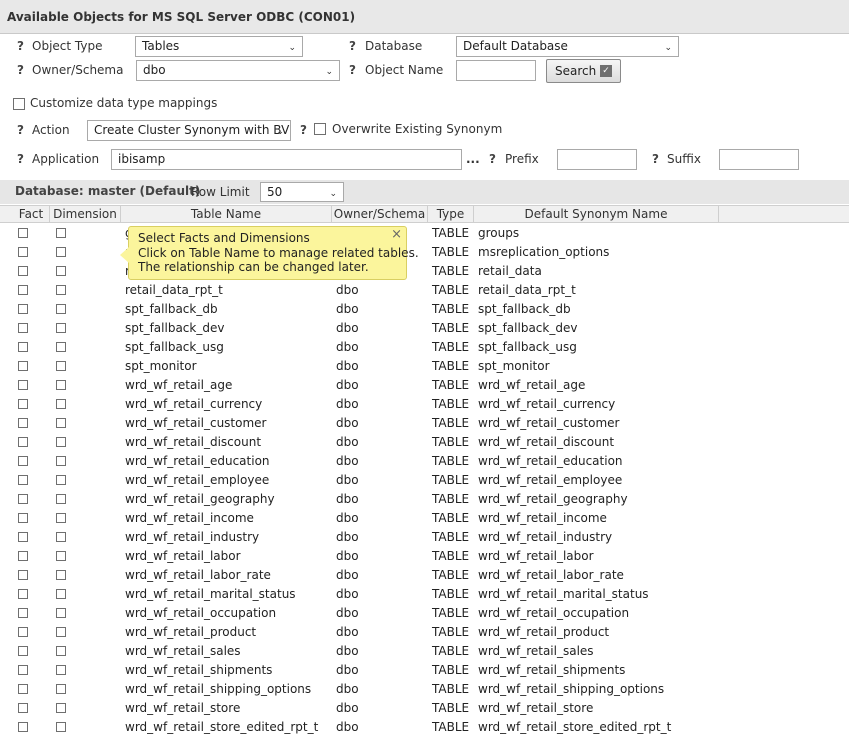 This screenshot has width=849, height=737. I want to click on table-name-link: wrd_wf_retail_employee, so click(197, 480).